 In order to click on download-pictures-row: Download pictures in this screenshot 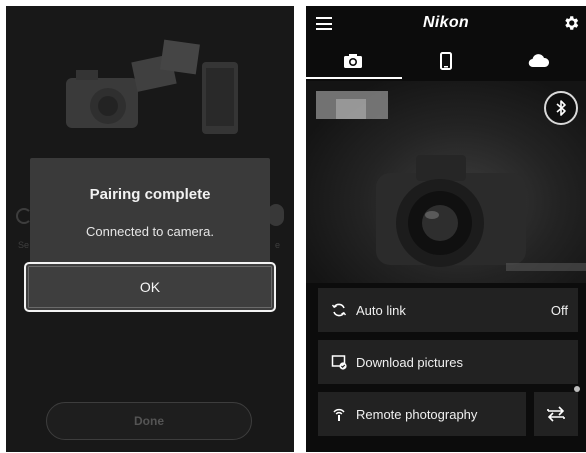, I will do `click(448, 362)`.